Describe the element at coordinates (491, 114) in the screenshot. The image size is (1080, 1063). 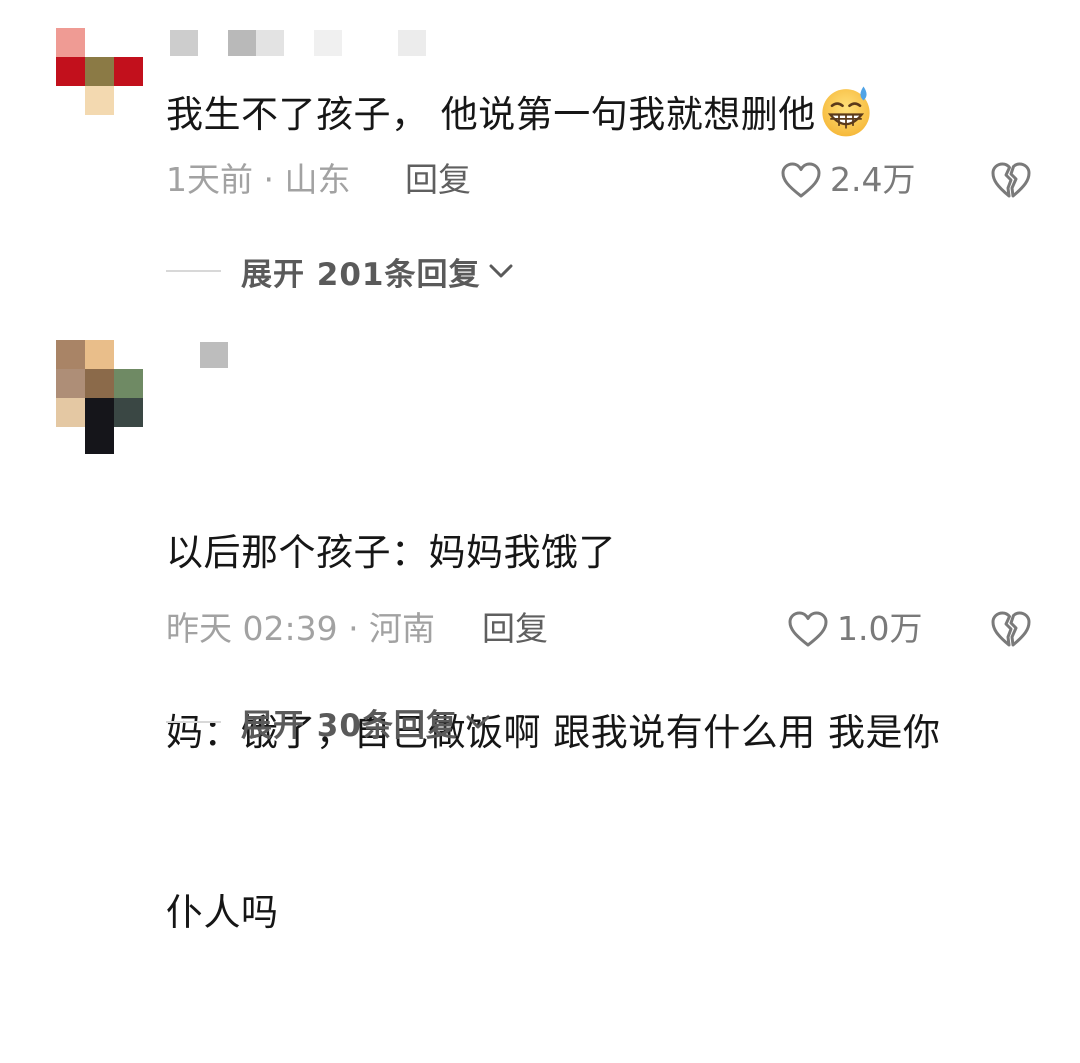
I see `comment-text-line: 我生不了孩子， 他说第一句我就想删他` at that location.